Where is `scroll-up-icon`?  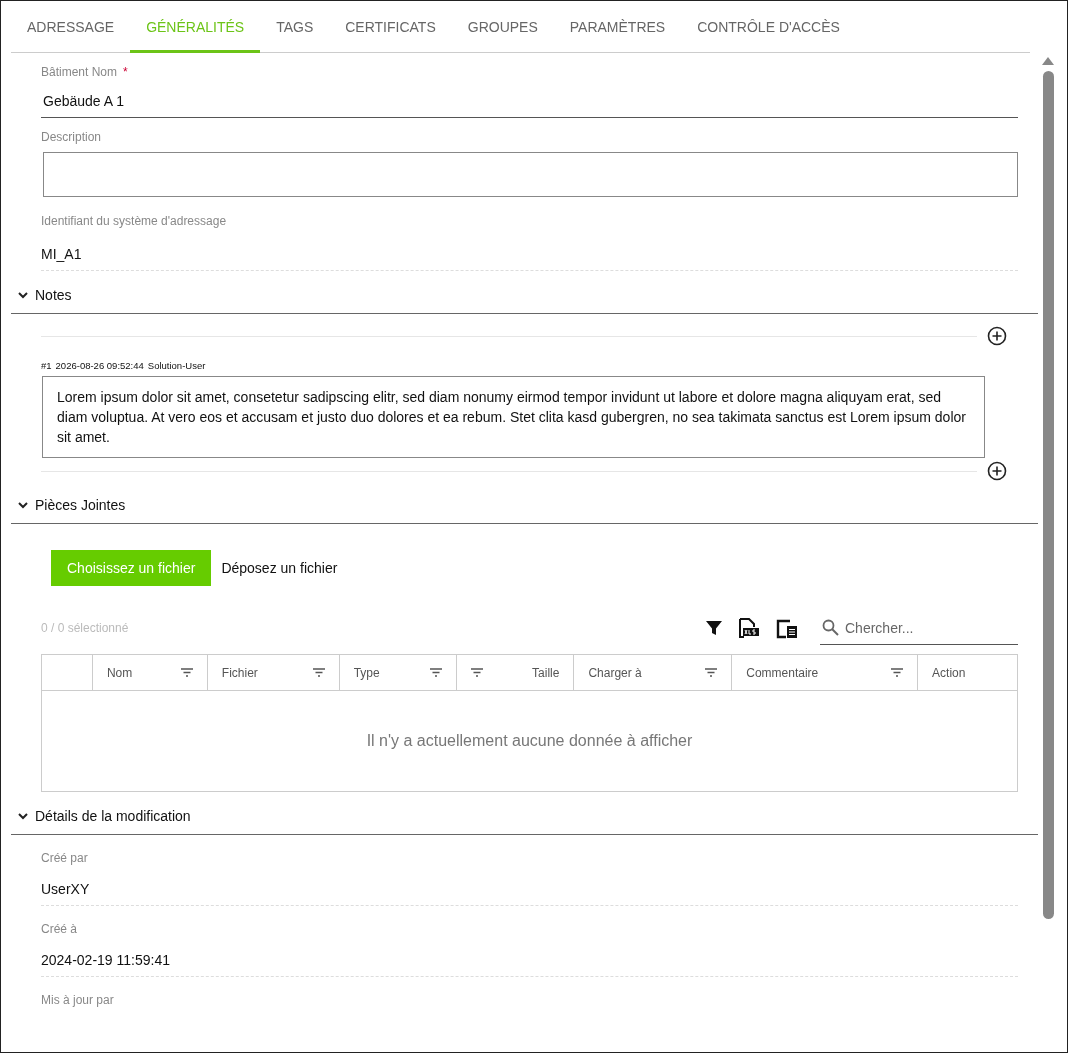
scroll-up-icon is located at coordinates (1048, 61).